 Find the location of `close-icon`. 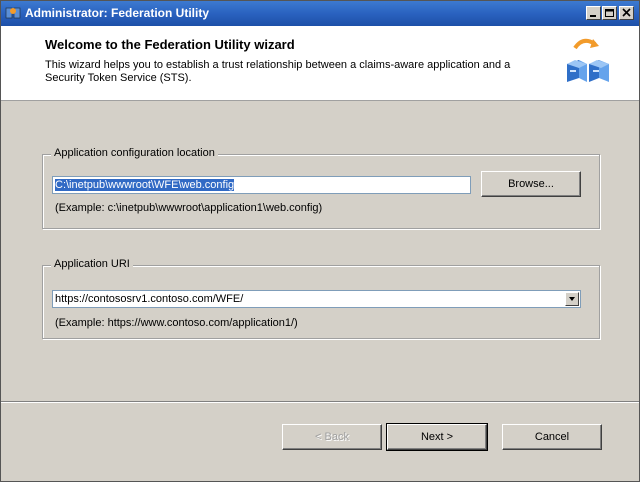

close-icon is located at coordinates (626, 12).